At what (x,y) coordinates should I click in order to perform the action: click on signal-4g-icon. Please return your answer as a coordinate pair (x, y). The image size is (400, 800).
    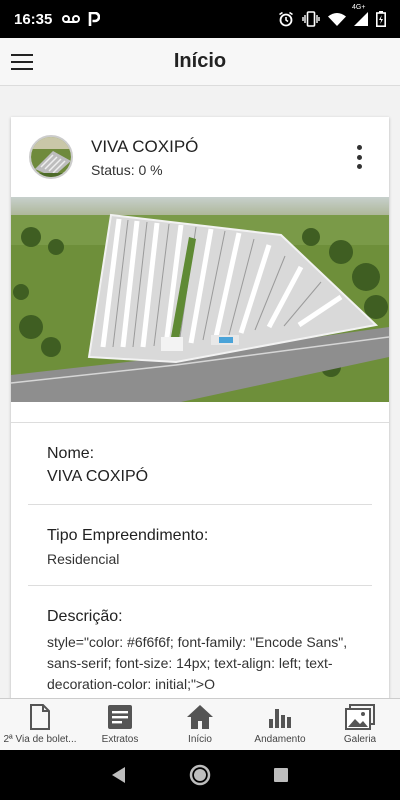
    Looking at the image, I should click on (361, 19).